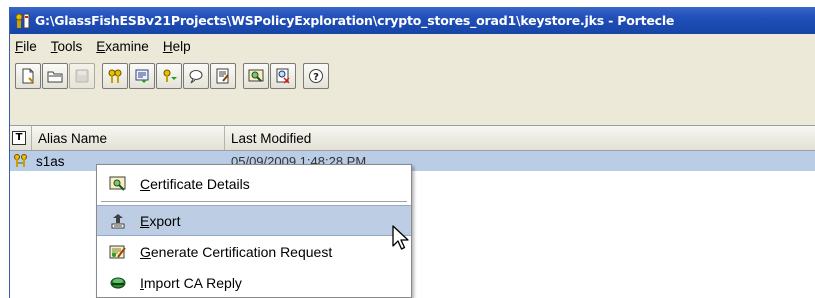  I want to click on examine-certificate-button, so click(256, 75).